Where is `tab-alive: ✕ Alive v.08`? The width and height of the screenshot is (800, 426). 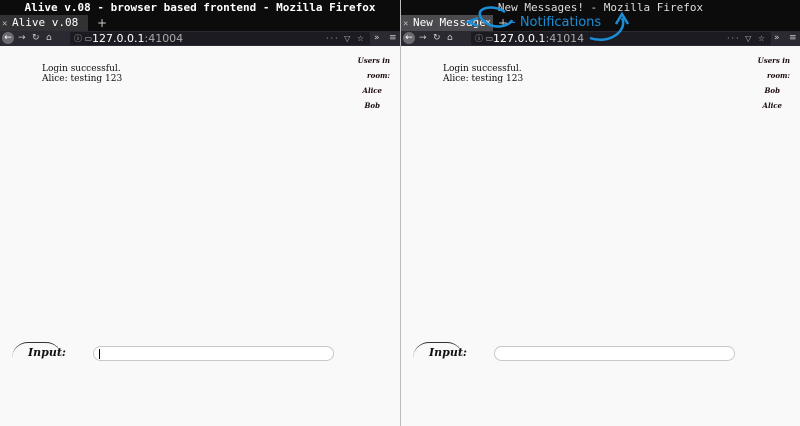 tab-alive: ✕ Alive v.08 is located at coordinates (44, 23).